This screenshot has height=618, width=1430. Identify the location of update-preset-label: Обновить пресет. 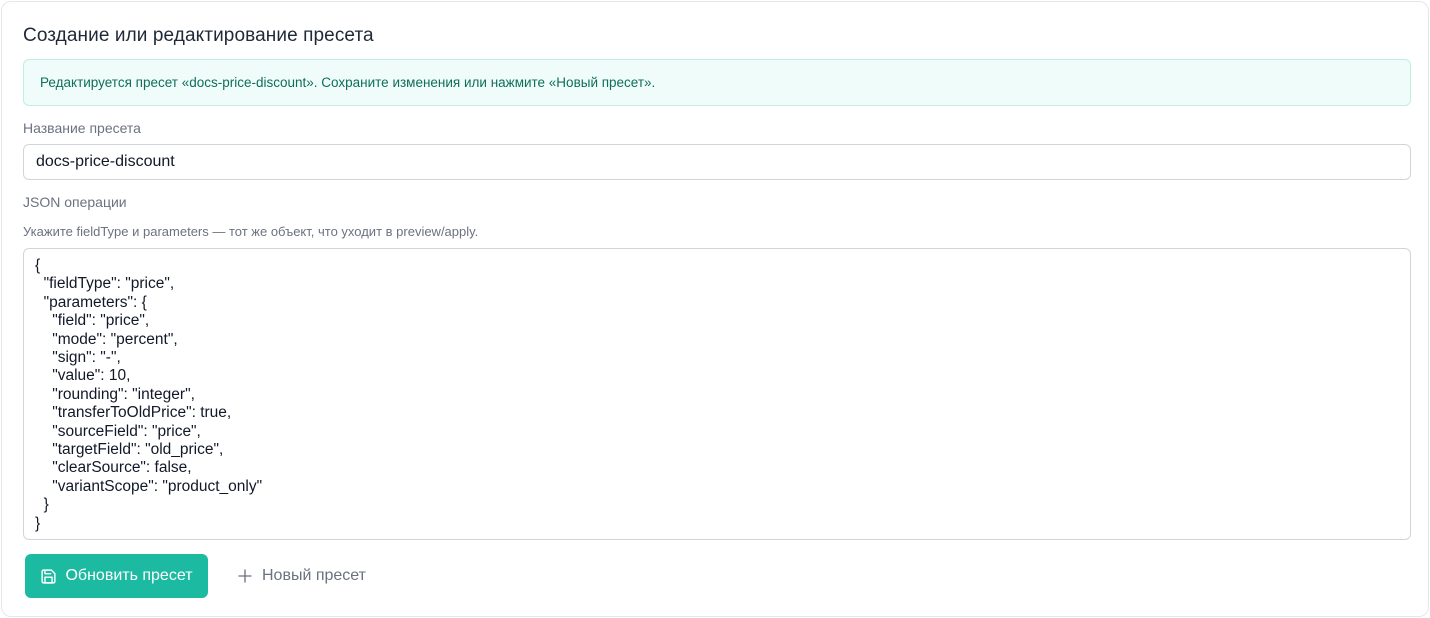
(129, 575).